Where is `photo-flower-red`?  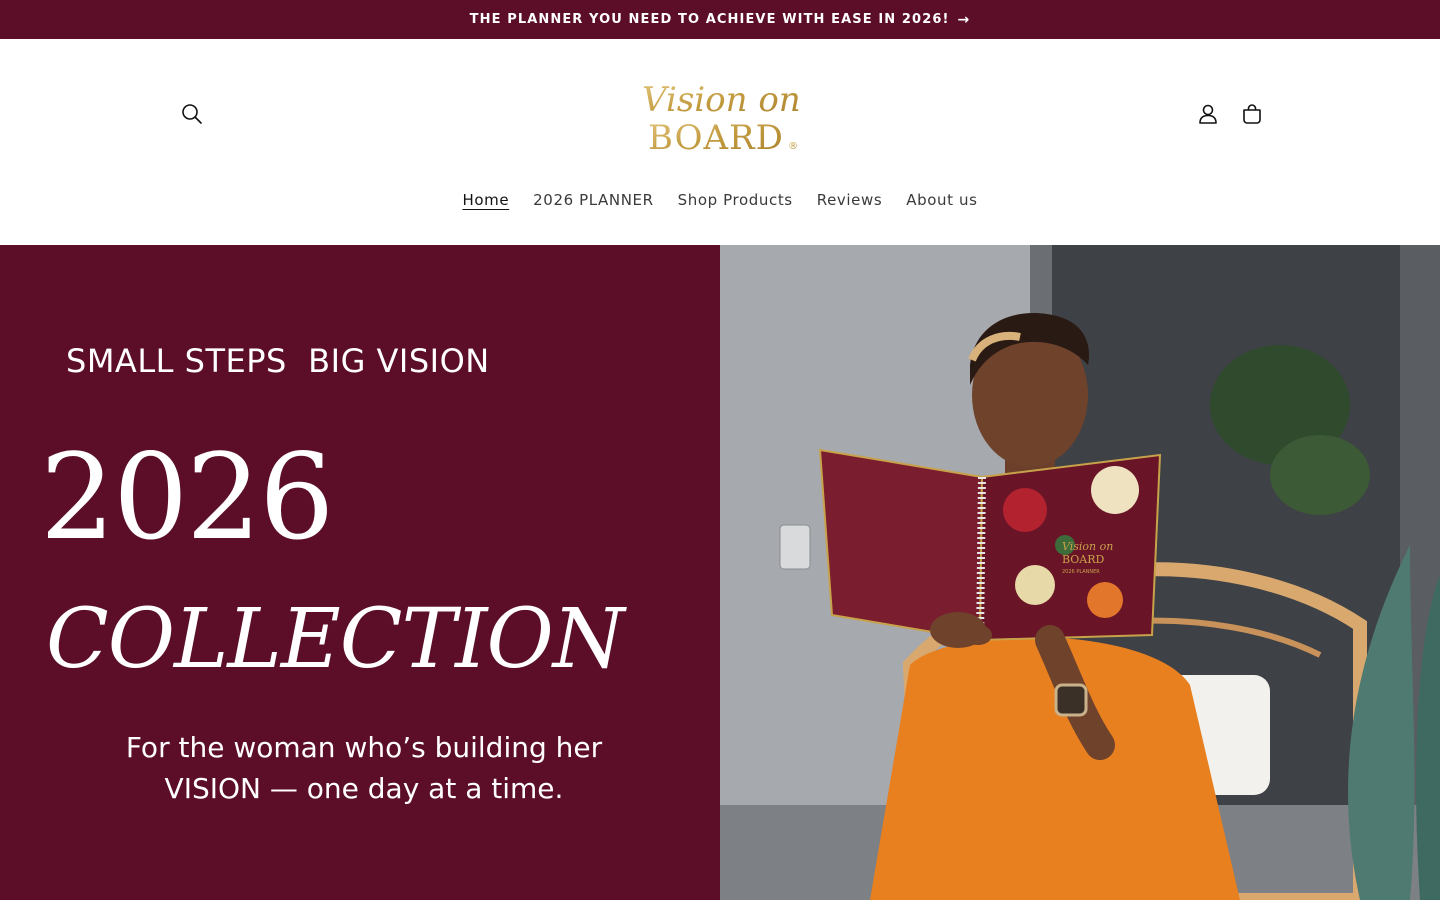
photo-flower-red is located at coordinates (1025, 510).